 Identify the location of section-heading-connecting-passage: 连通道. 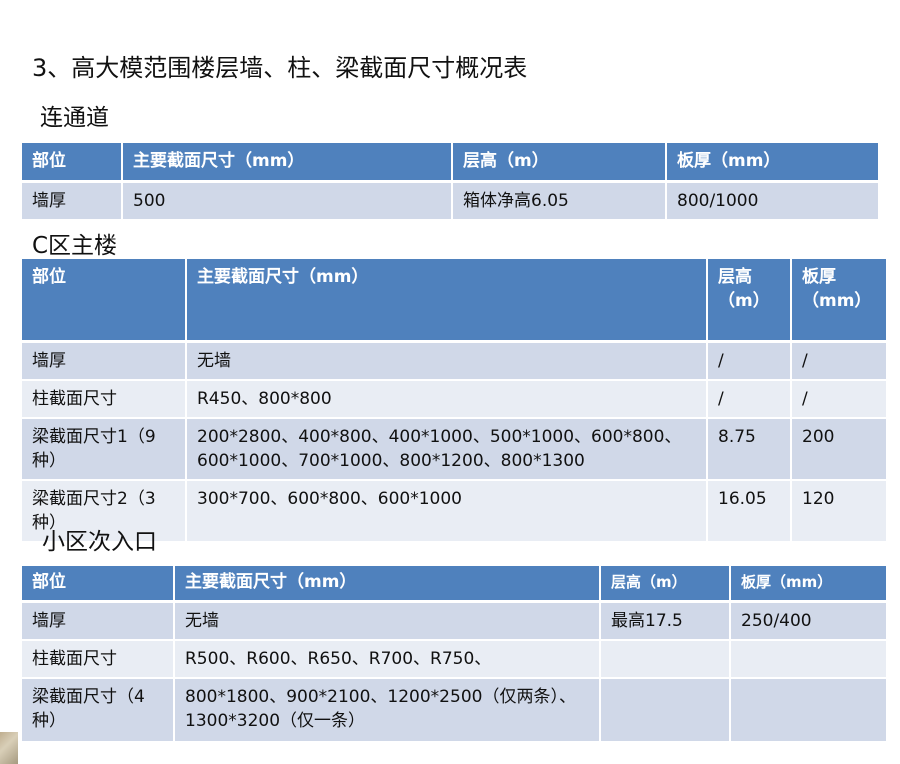
(74, 118).